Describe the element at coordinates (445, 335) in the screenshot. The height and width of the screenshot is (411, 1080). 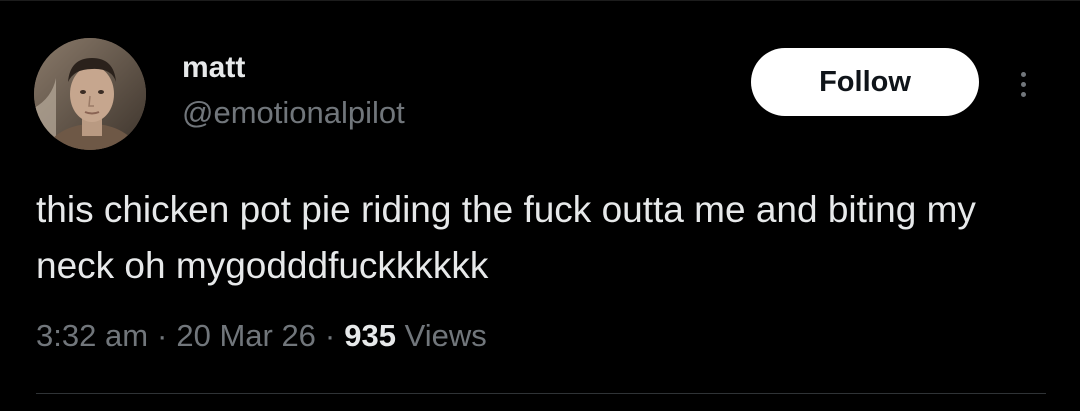
I see `views-label: Views` at that location.